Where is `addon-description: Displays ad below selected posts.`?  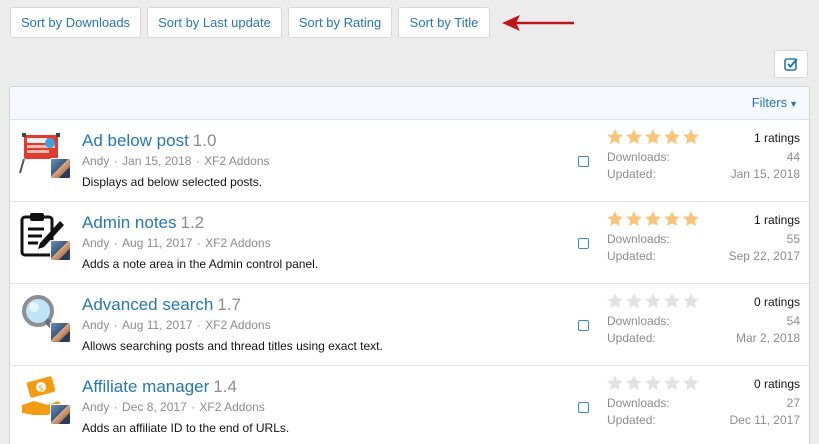
addon-description: Displays ad below selected posts. is located at coordinates (172, 182).